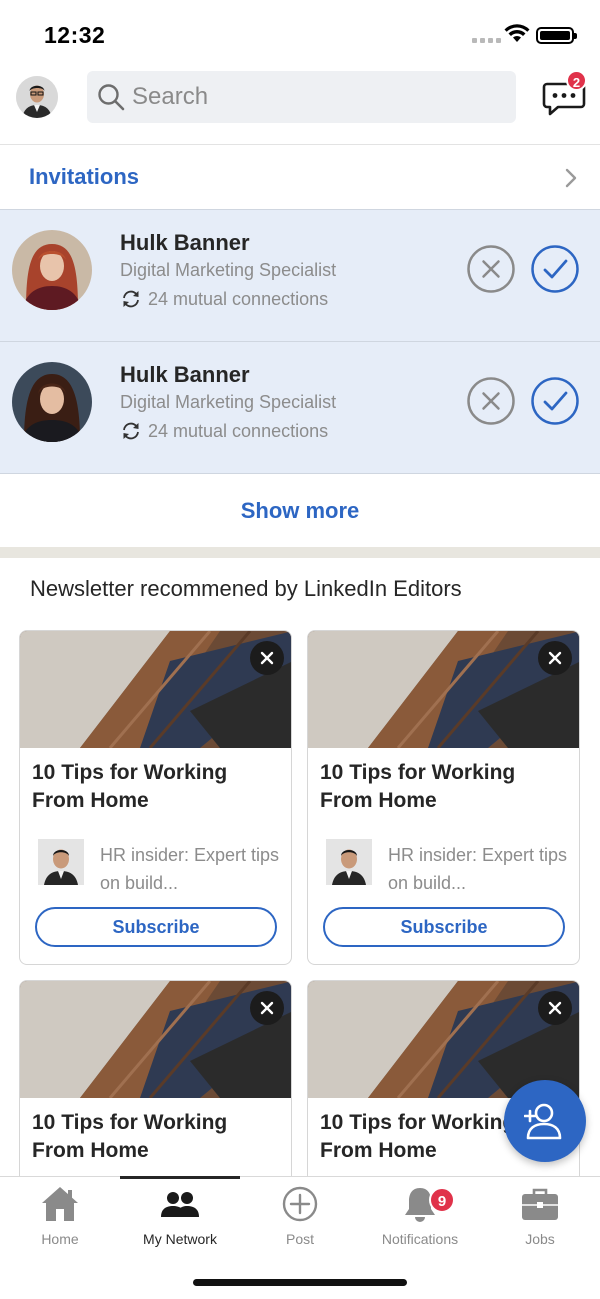  Describe the element at coordinates (60, 1204) in the screenshot. I see `home-icon` at that location.